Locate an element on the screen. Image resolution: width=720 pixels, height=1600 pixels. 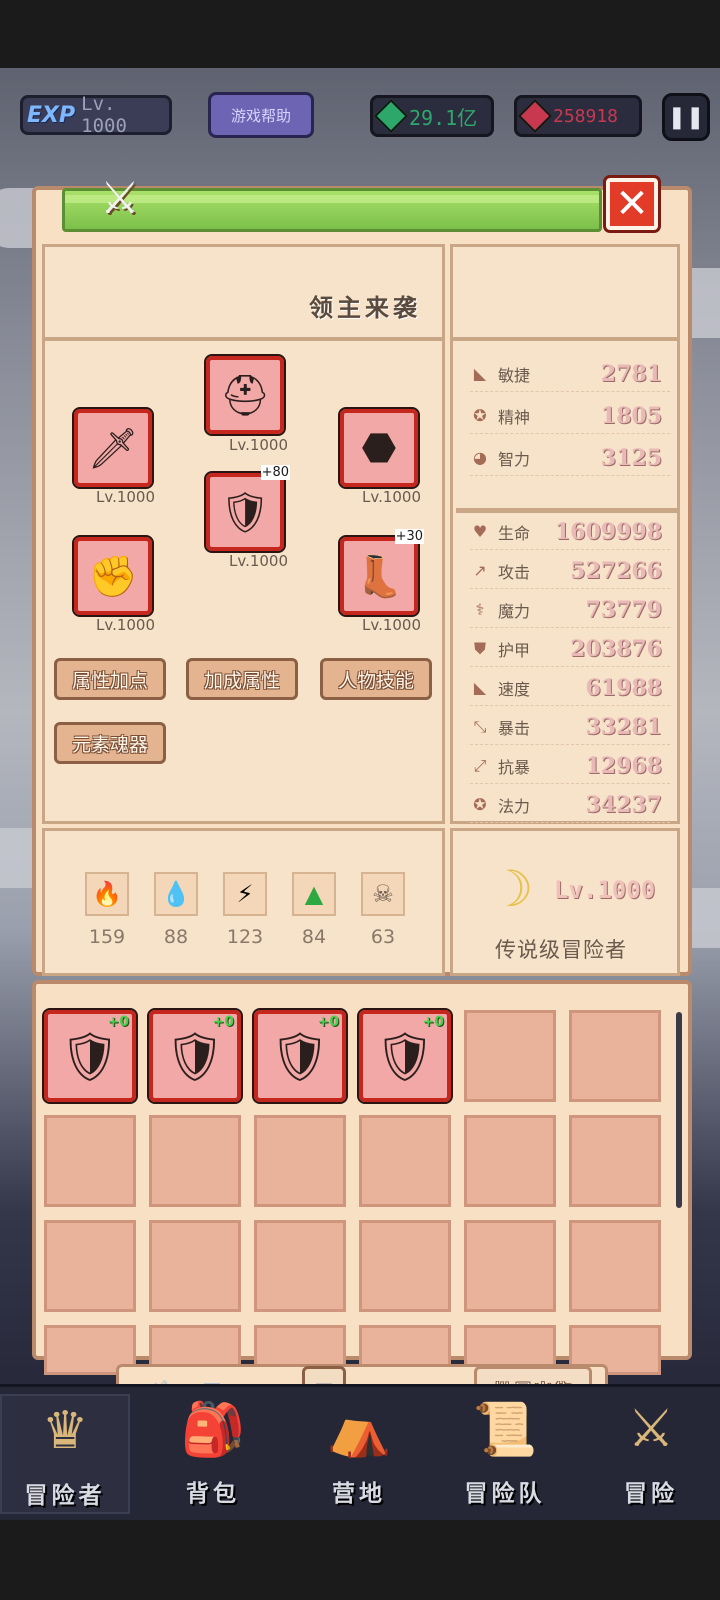
element-value: 159 is located at coordinates (107, 937).